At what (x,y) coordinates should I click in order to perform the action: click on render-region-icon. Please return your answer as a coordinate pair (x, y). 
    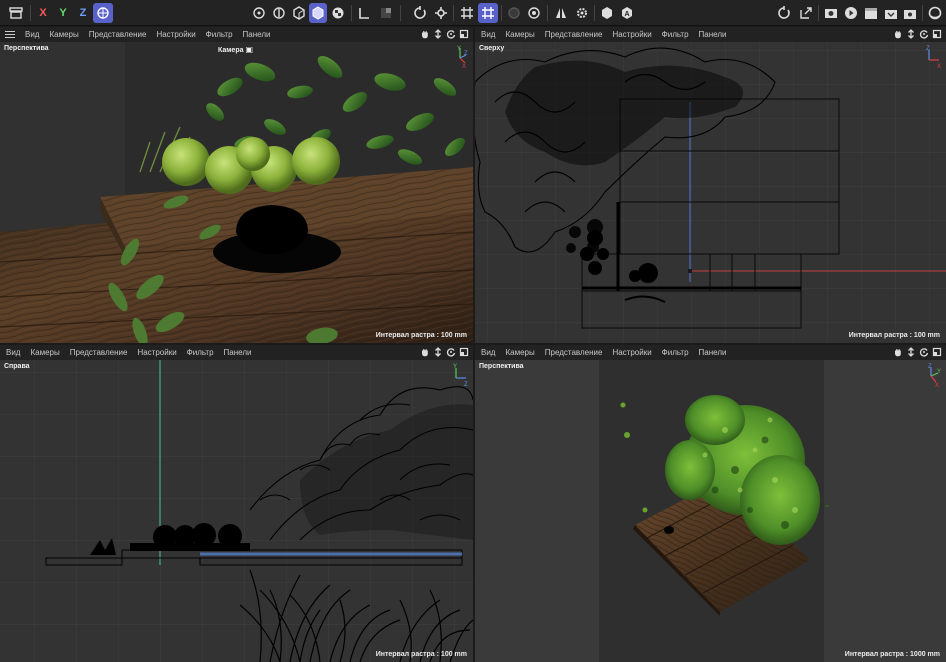
    Looking at the image, I should click on (514, 13).